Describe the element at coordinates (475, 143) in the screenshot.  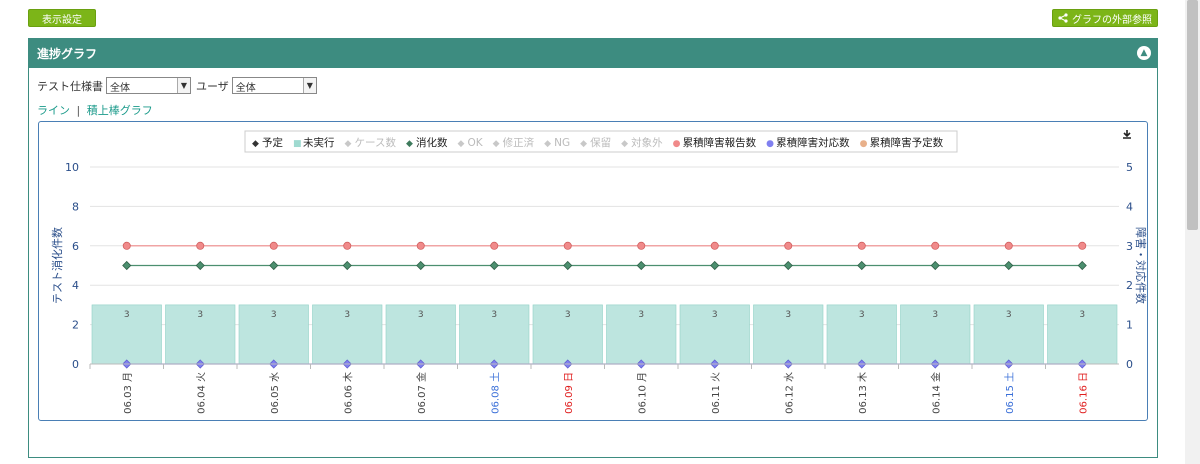
I see `legend-item-4: OK` at that location.